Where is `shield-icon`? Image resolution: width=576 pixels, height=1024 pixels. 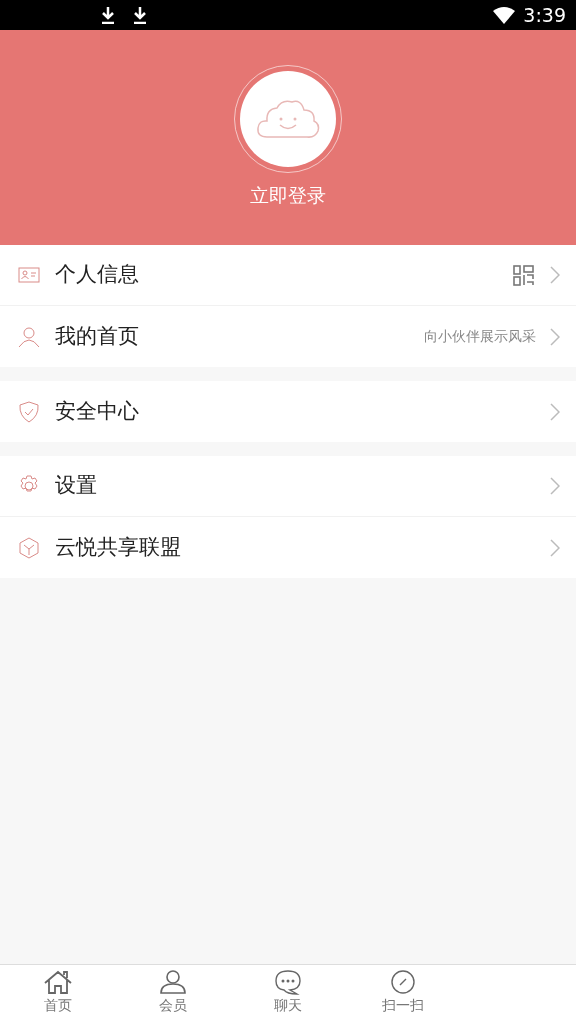 shield-icon is located at coordinates (29, 411).